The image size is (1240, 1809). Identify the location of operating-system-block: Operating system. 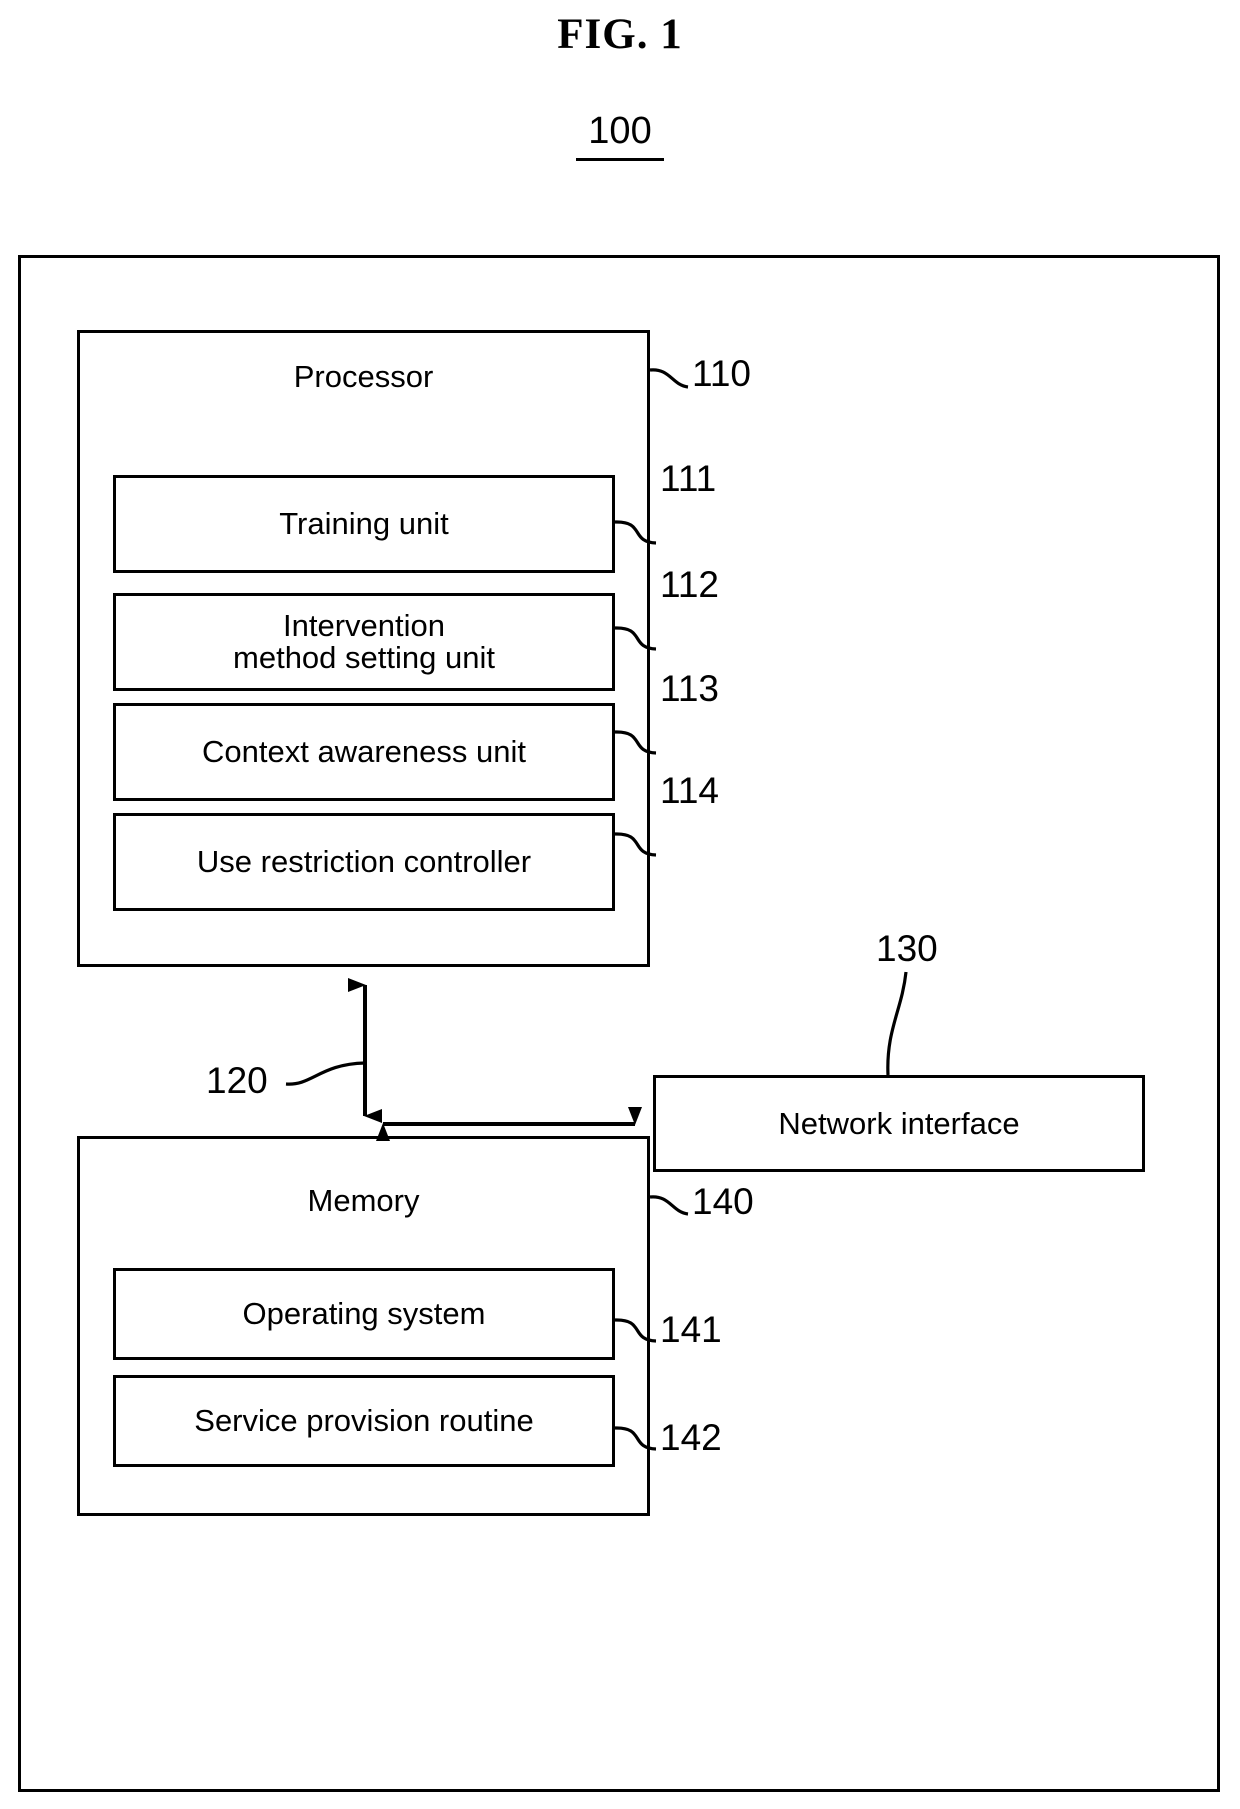
(364, 1314).